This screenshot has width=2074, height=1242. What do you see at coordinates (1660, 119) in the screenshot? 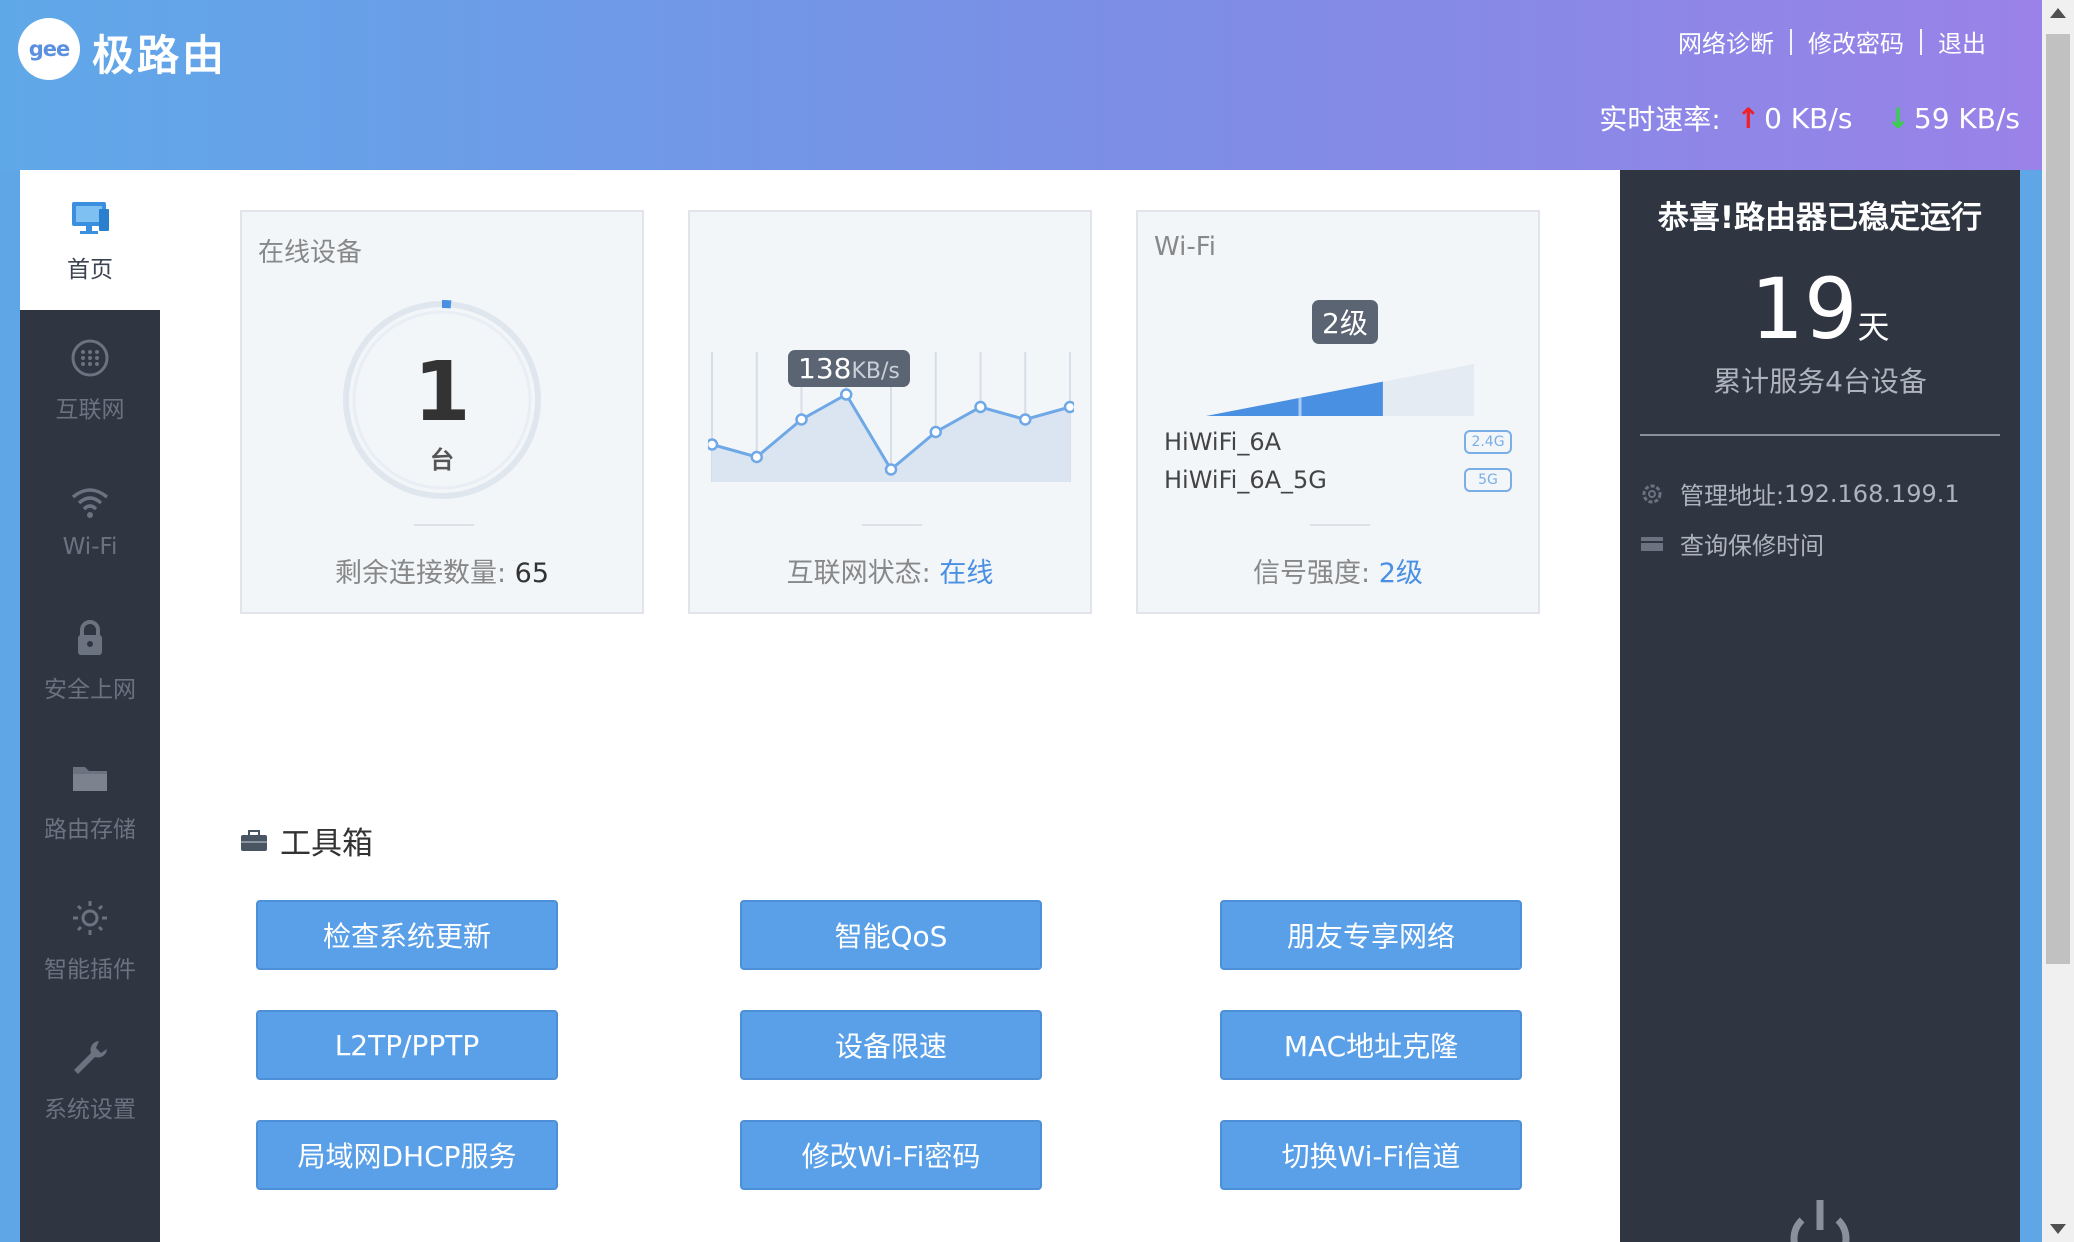
I see `speed-label: 实时速率:` at bounding box center [1660, 119].